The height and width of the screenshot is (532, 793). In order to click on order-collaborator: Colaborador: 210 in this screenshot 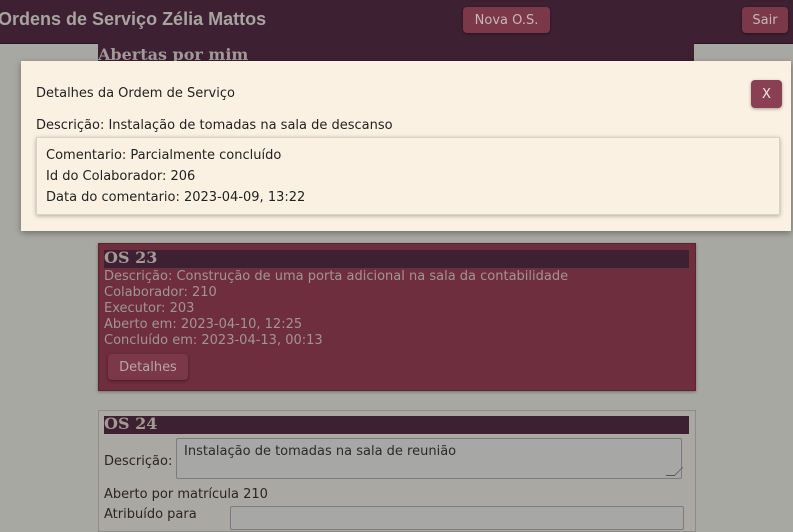, I will do `click(160, 292)`.